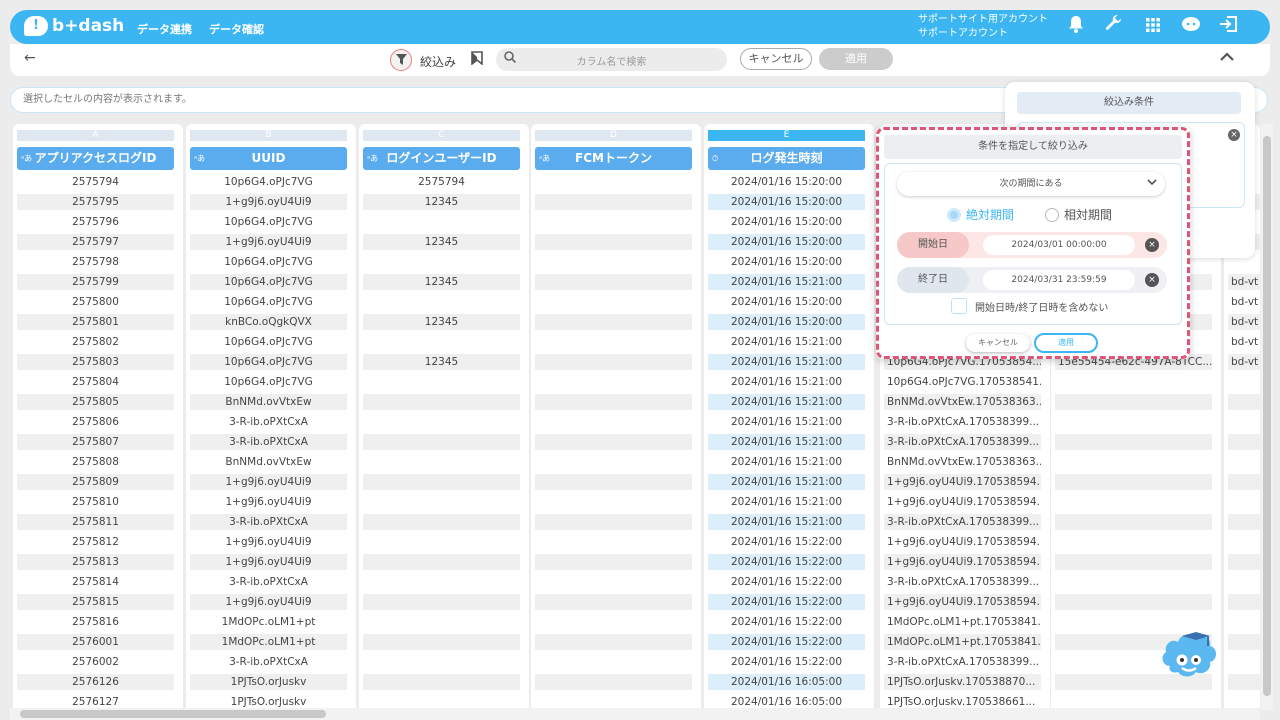 The image size is (1280, 720). Describe the element at coordinates (613, 135) in the screenshot. I see `column-letter: D` at that location.